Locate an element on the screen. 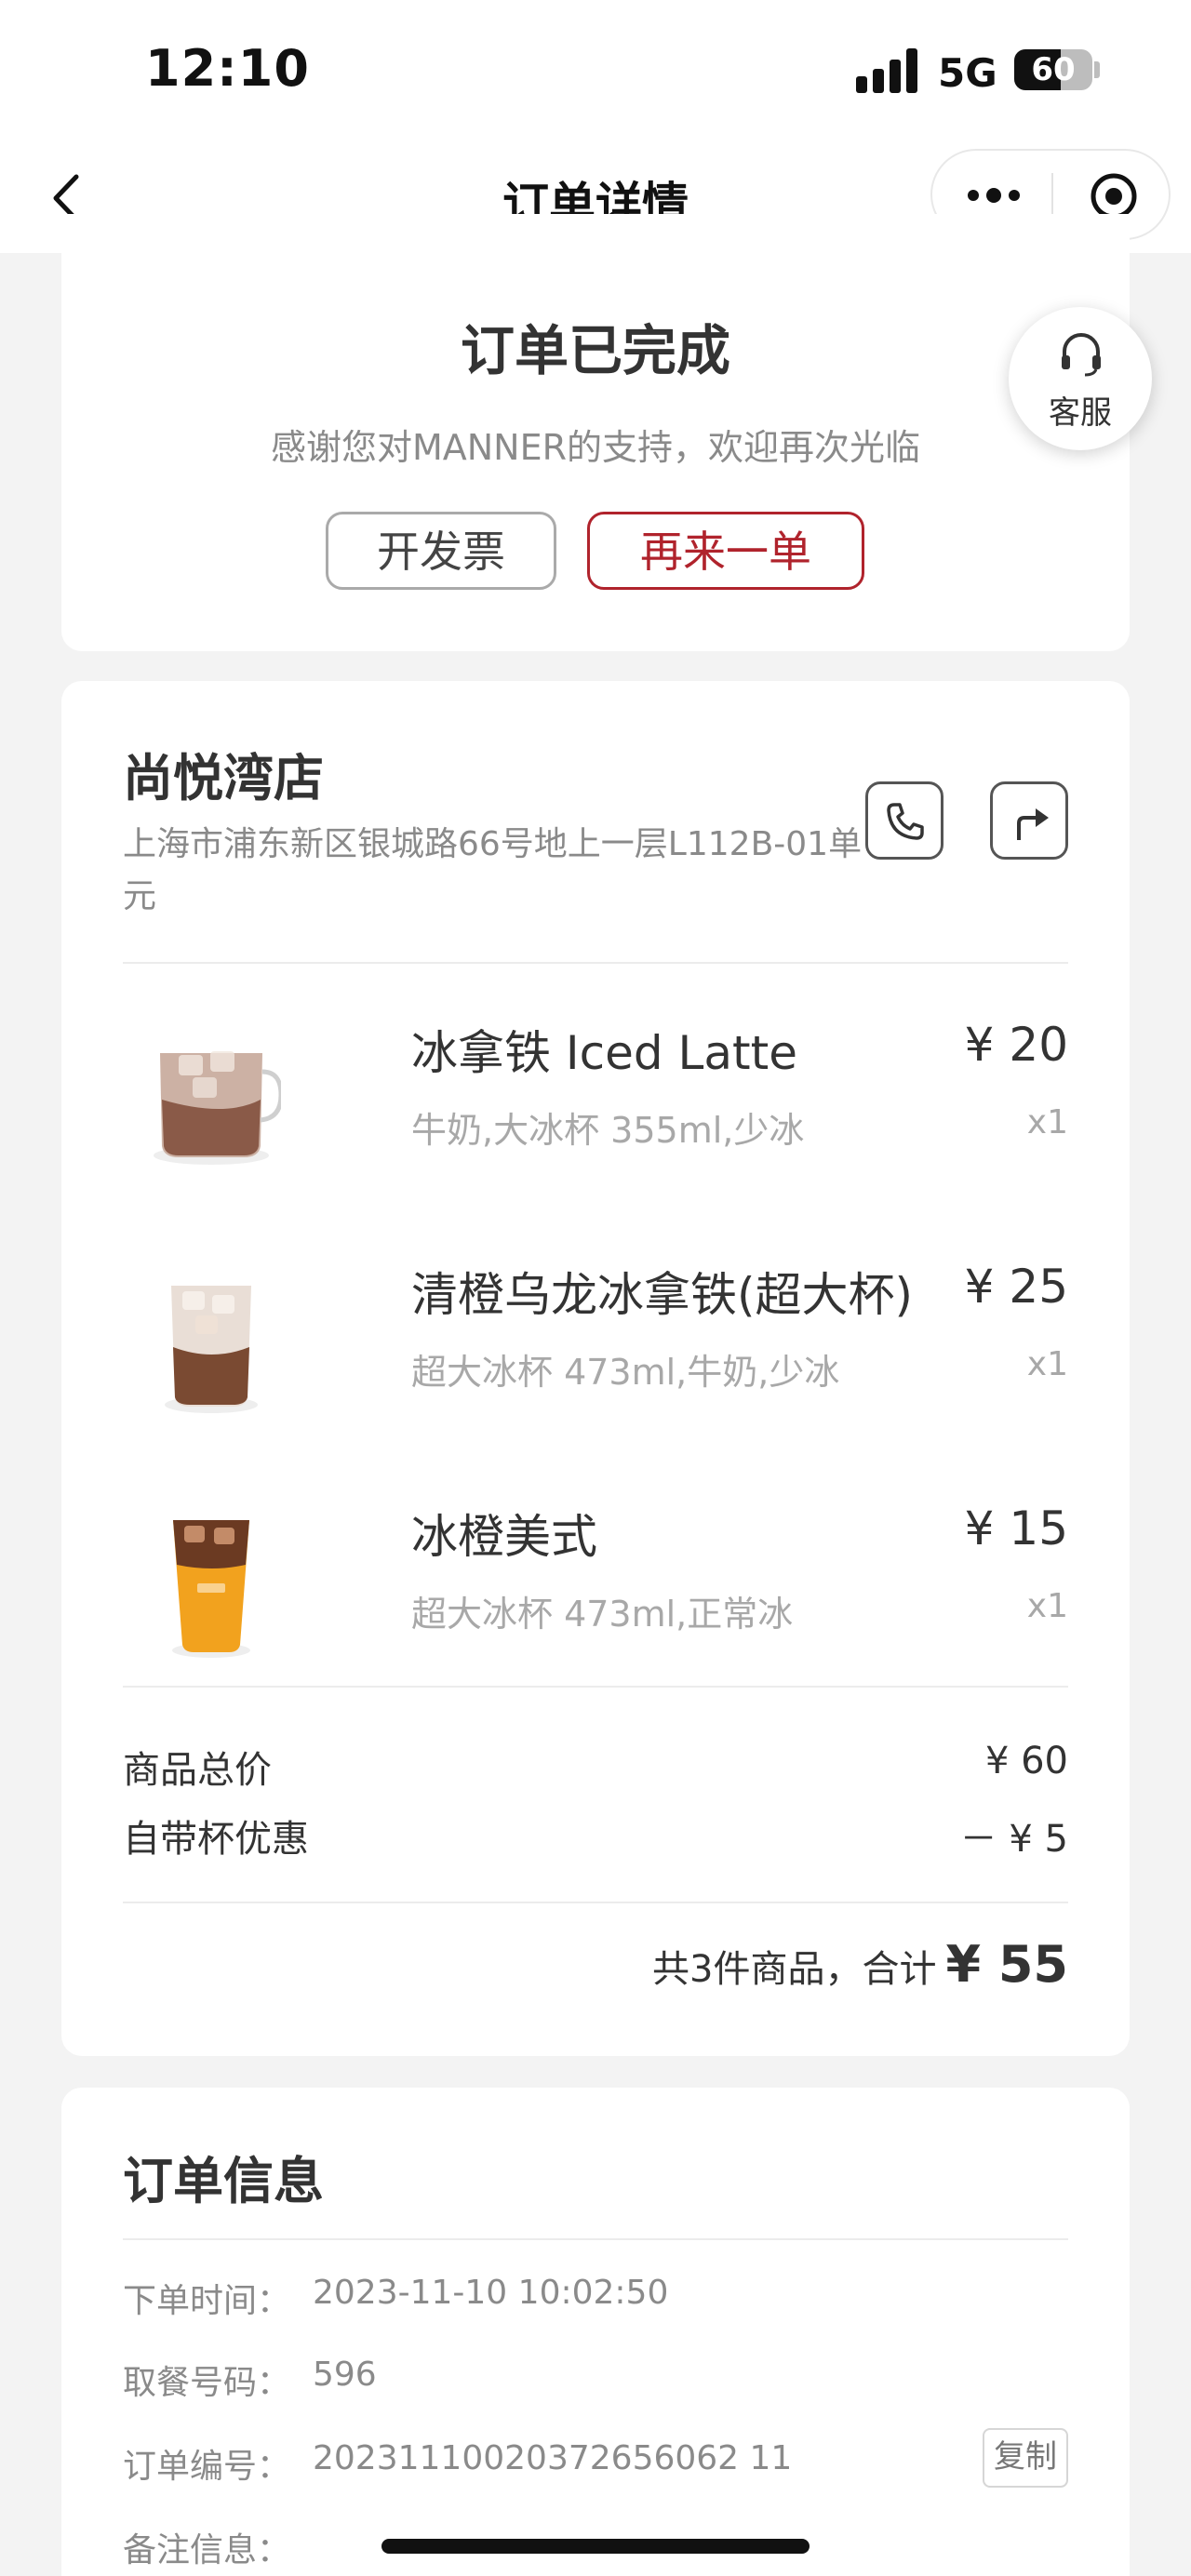 The width and height of the screenshot is (1191, 2576). store-name: 尚悦湾店 is located at coordinates (223, 778).